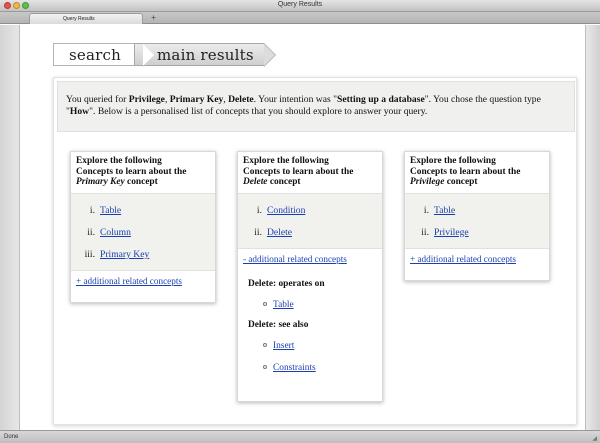 The image size is (600, 443). Describe the element at coordinates (286, 210) in the screenshot. I see `concept-link-condition: Condition` at that location.